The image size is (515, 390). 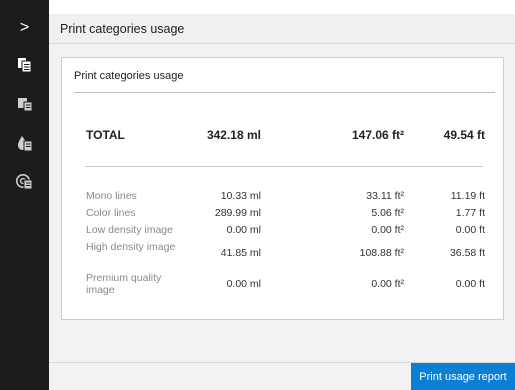 What do you see at coordinates (463, 376) in the screenshot?
I see `print-usage-report-button: Print usage report` at bounding box center [463, 376].